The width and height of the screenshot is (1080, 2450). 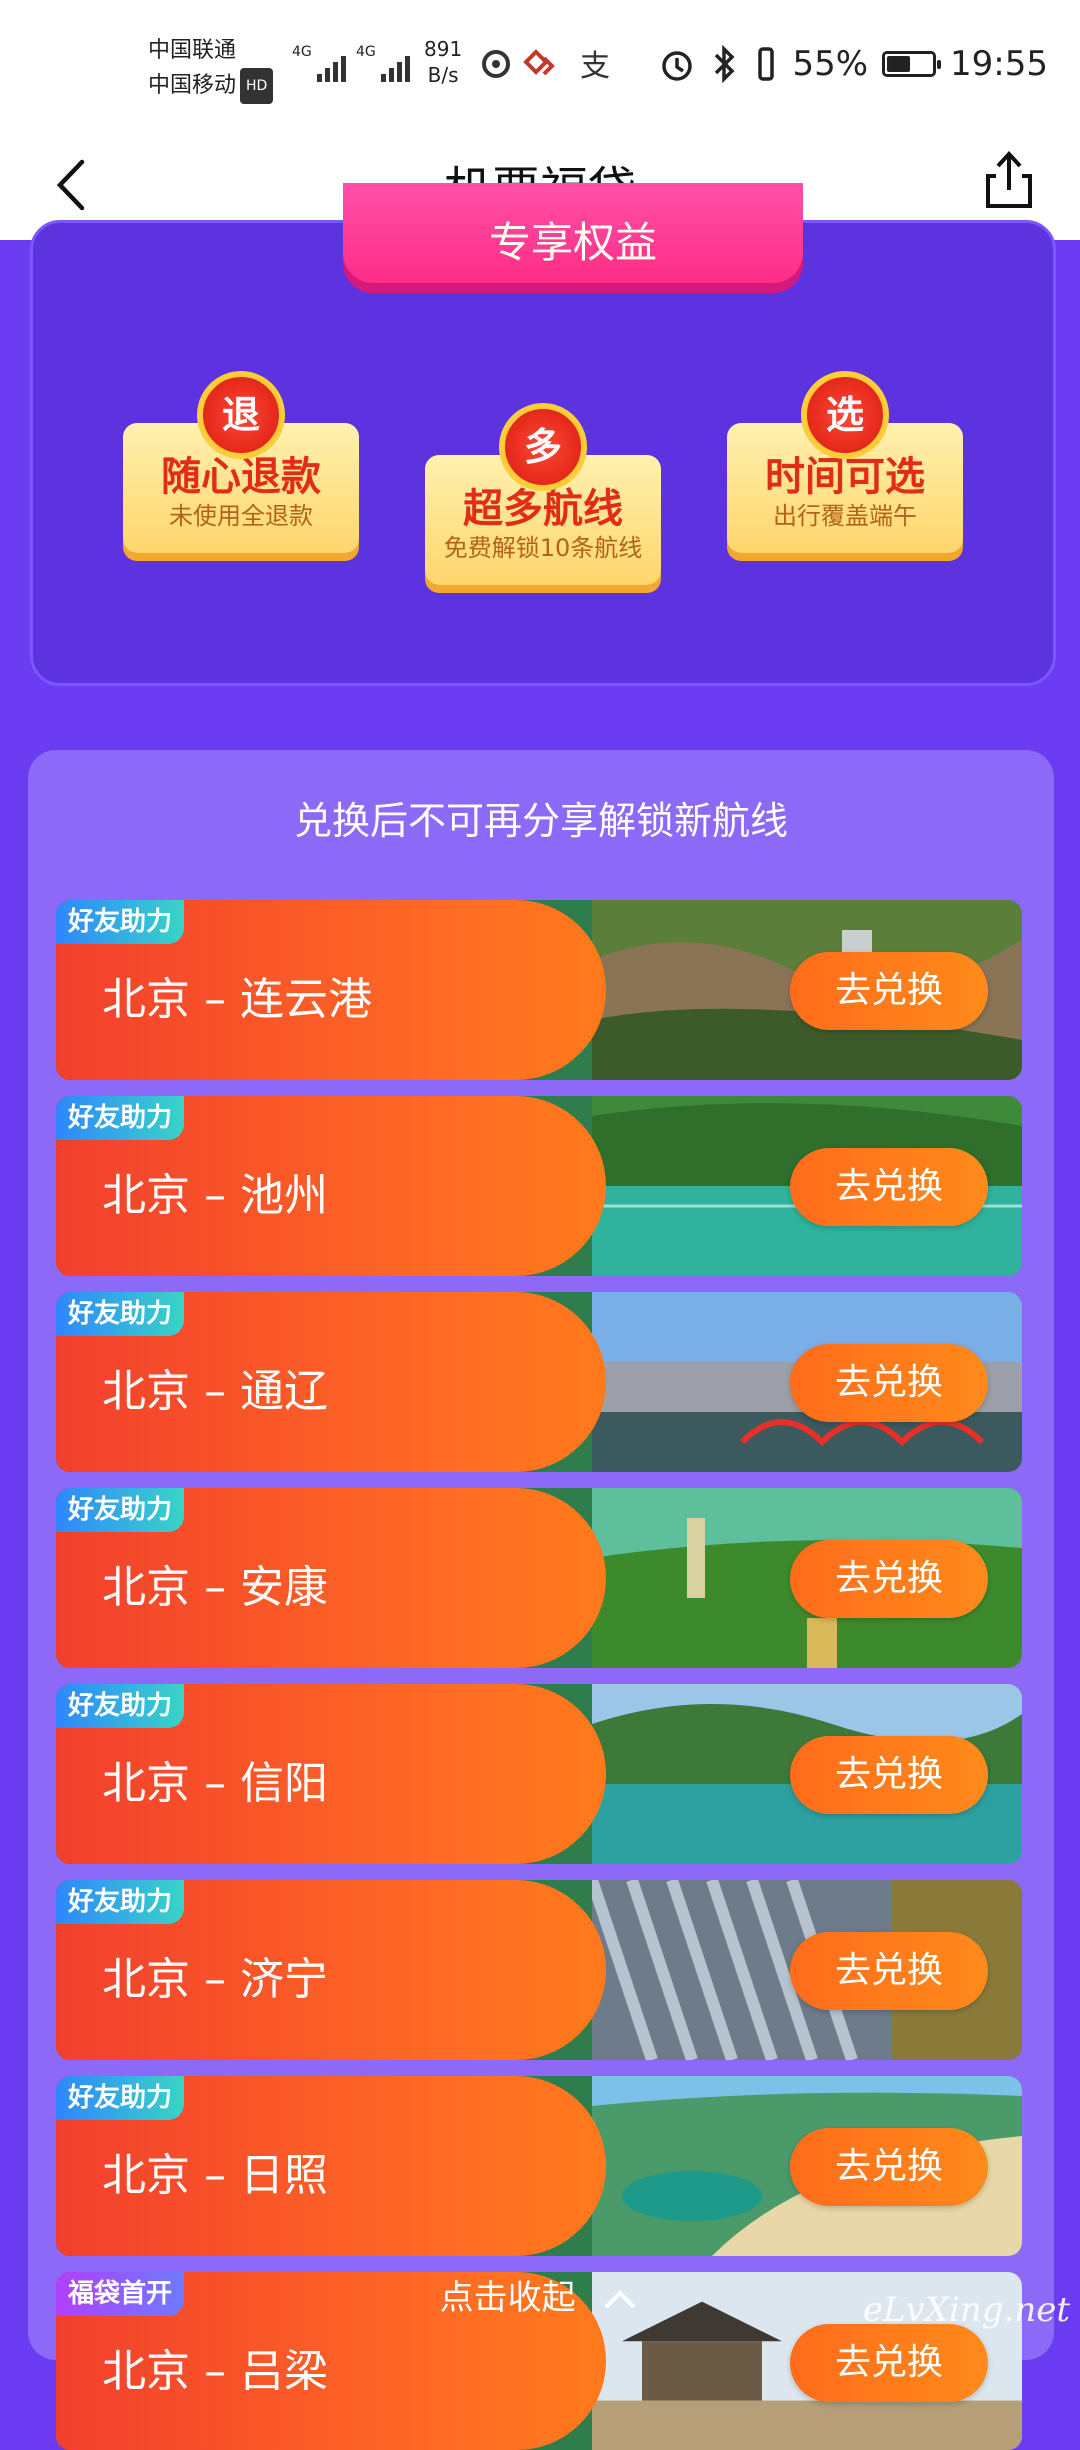 I want to click on notification-icons: 支, so click(x=555, y=68).